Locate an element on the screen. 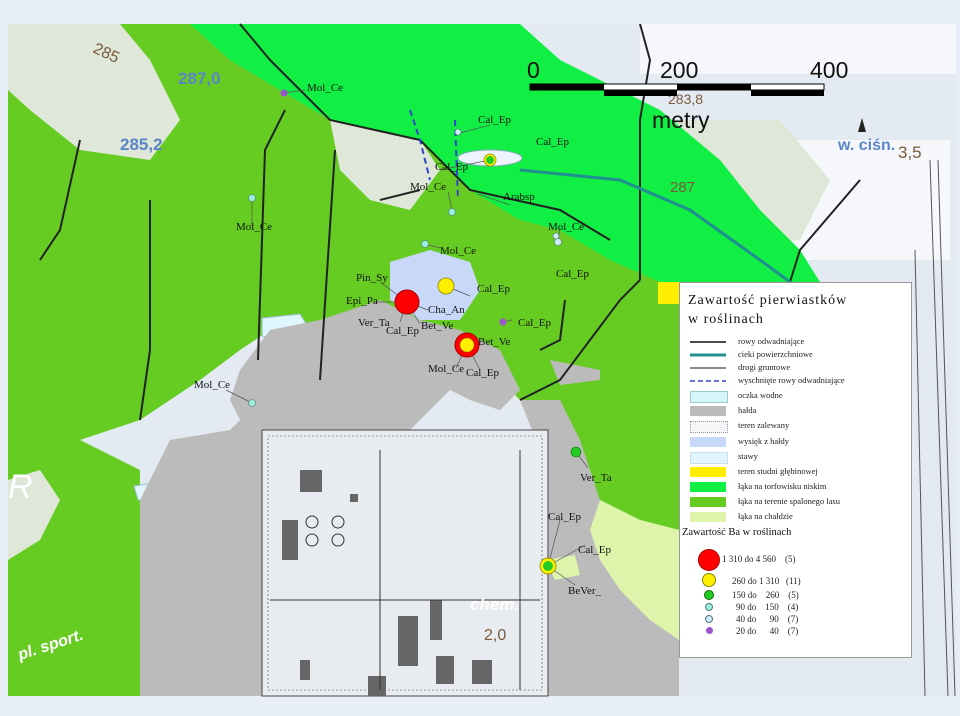  teal-line-icon is located at coordinates (708, 355).